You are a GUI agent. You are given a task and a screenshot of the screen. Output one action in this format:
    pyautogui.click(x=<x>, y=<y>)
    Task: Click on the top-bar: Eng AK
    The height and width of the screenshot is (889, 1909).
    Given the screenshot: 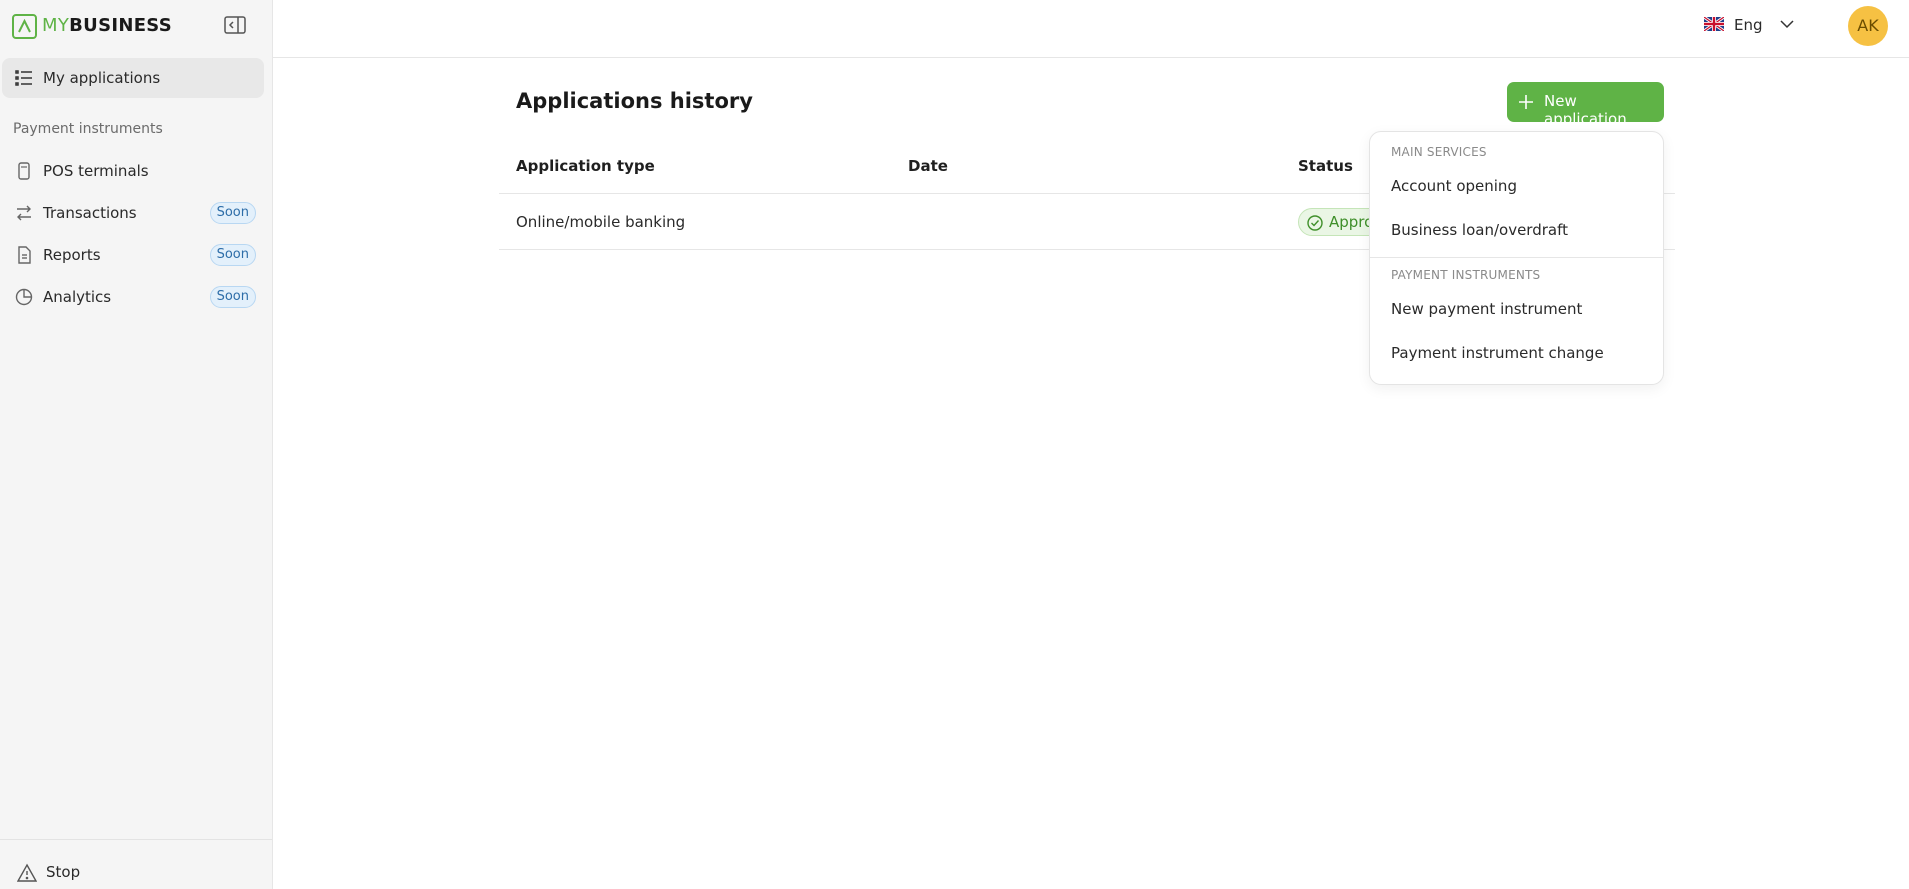 What is the action you would take?
    pyautogui.click(x=1091, y=29)
    